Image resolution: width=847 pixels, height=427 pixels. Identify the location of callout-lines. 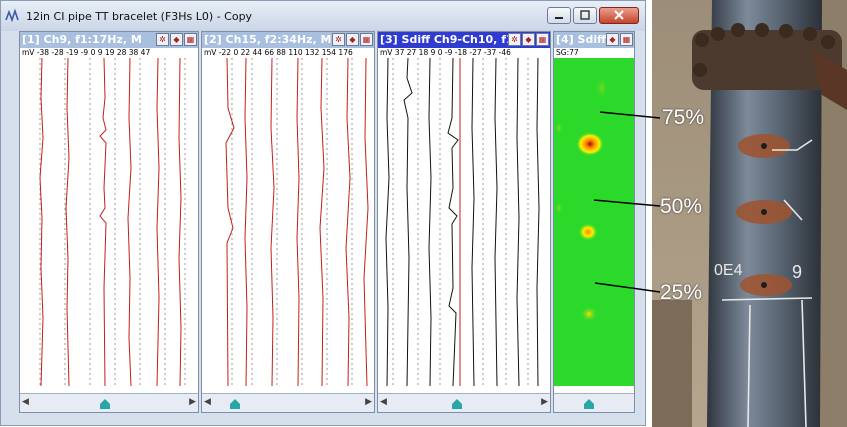
(627, 202).